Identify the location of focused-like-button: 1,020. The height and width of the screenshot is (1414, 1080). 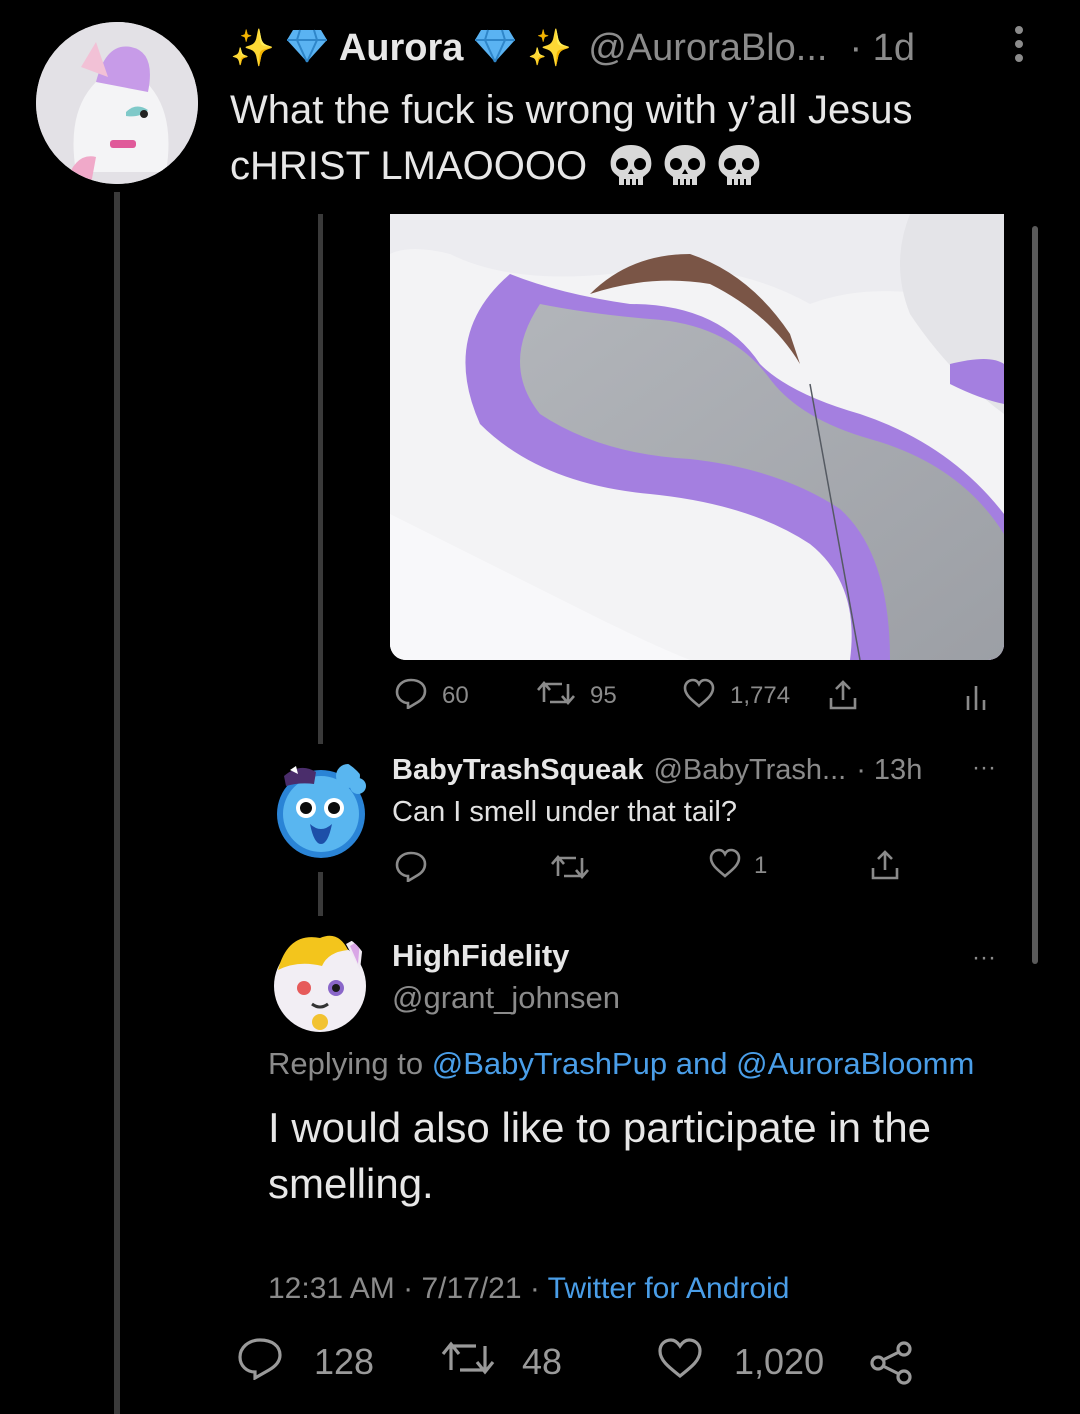
(740, 1362).